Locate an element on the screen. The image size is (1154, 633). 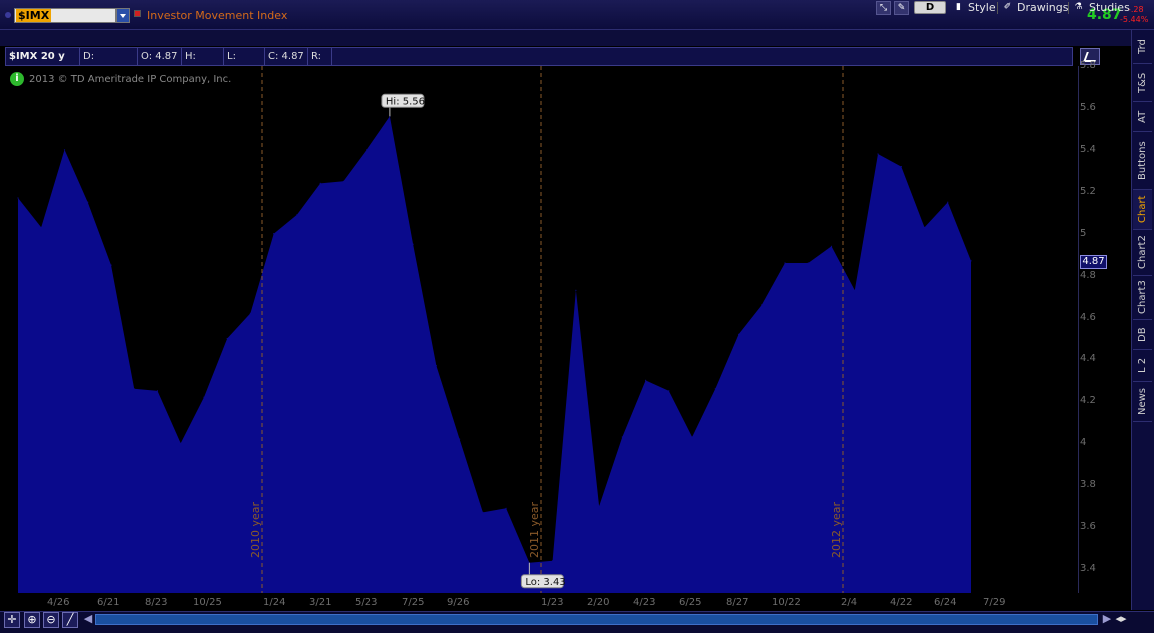
drawings-button: Drawings is located at coordinates (1042, 8).